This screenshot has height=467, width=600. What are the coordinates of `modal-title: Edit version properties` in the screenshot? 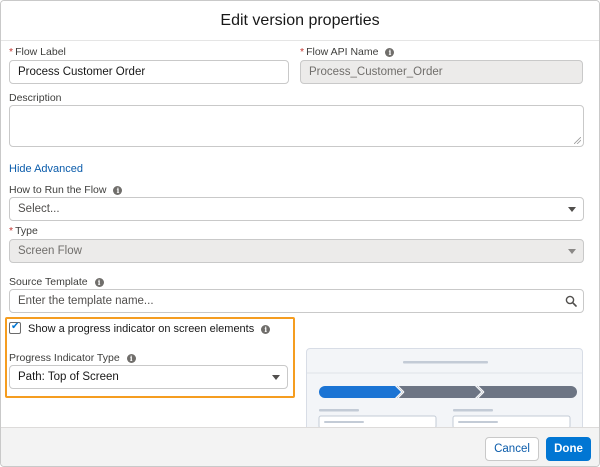 It's located at (300, 20).